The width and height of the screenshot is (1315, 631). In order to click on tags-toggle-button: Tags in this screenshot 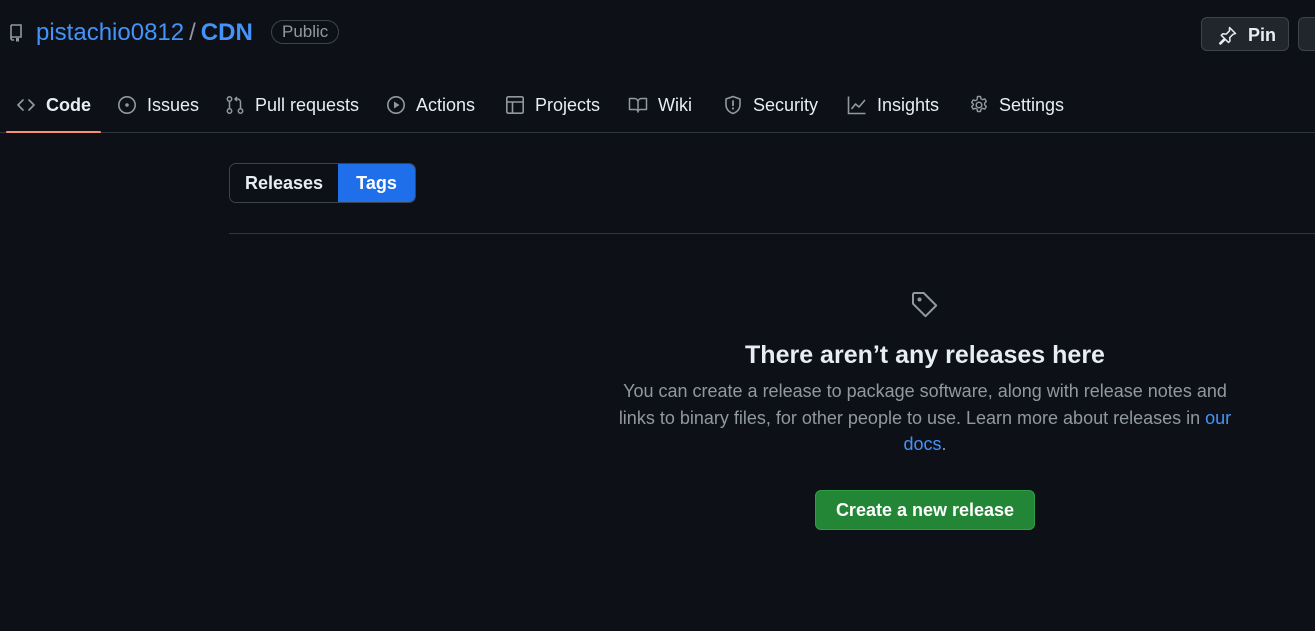, I will do `click(376, 183)`.